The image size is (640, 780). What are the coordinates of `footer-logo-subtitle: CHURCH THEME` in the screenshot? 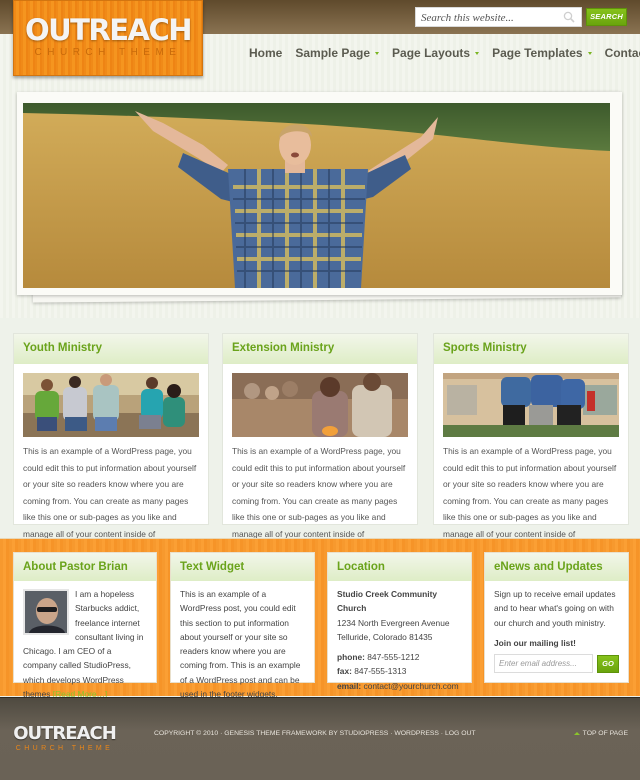 It's located at (64, 748).